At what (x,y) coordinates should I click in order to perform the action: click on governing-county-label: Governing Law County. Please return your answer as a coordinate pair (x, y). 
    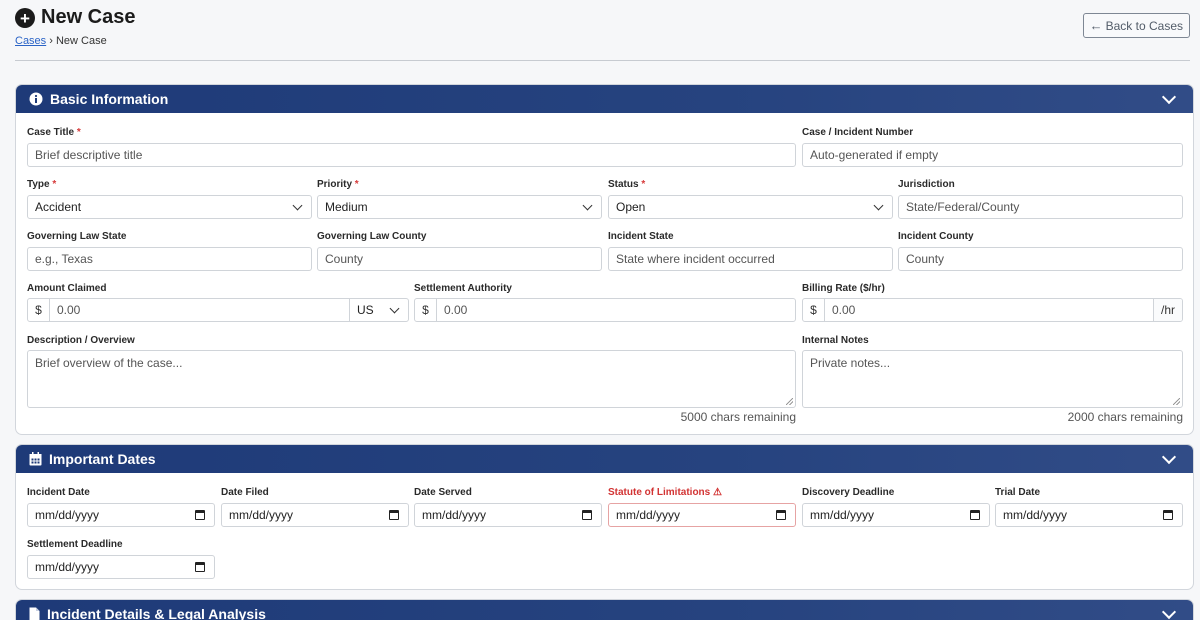
    Looking at the image, I should click on (372, 236).